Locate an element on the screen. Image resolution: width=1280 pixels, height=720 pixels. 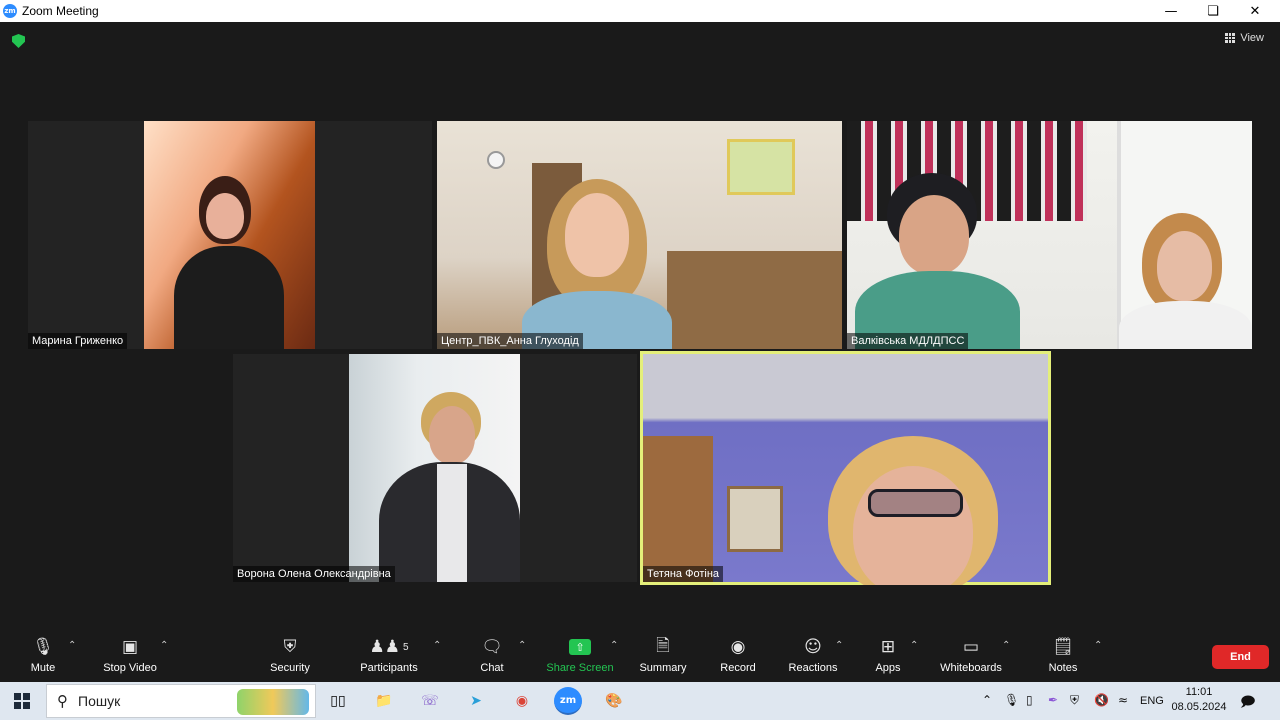
mute-button: 🎙 Mute is located at coordinates (43, 655).